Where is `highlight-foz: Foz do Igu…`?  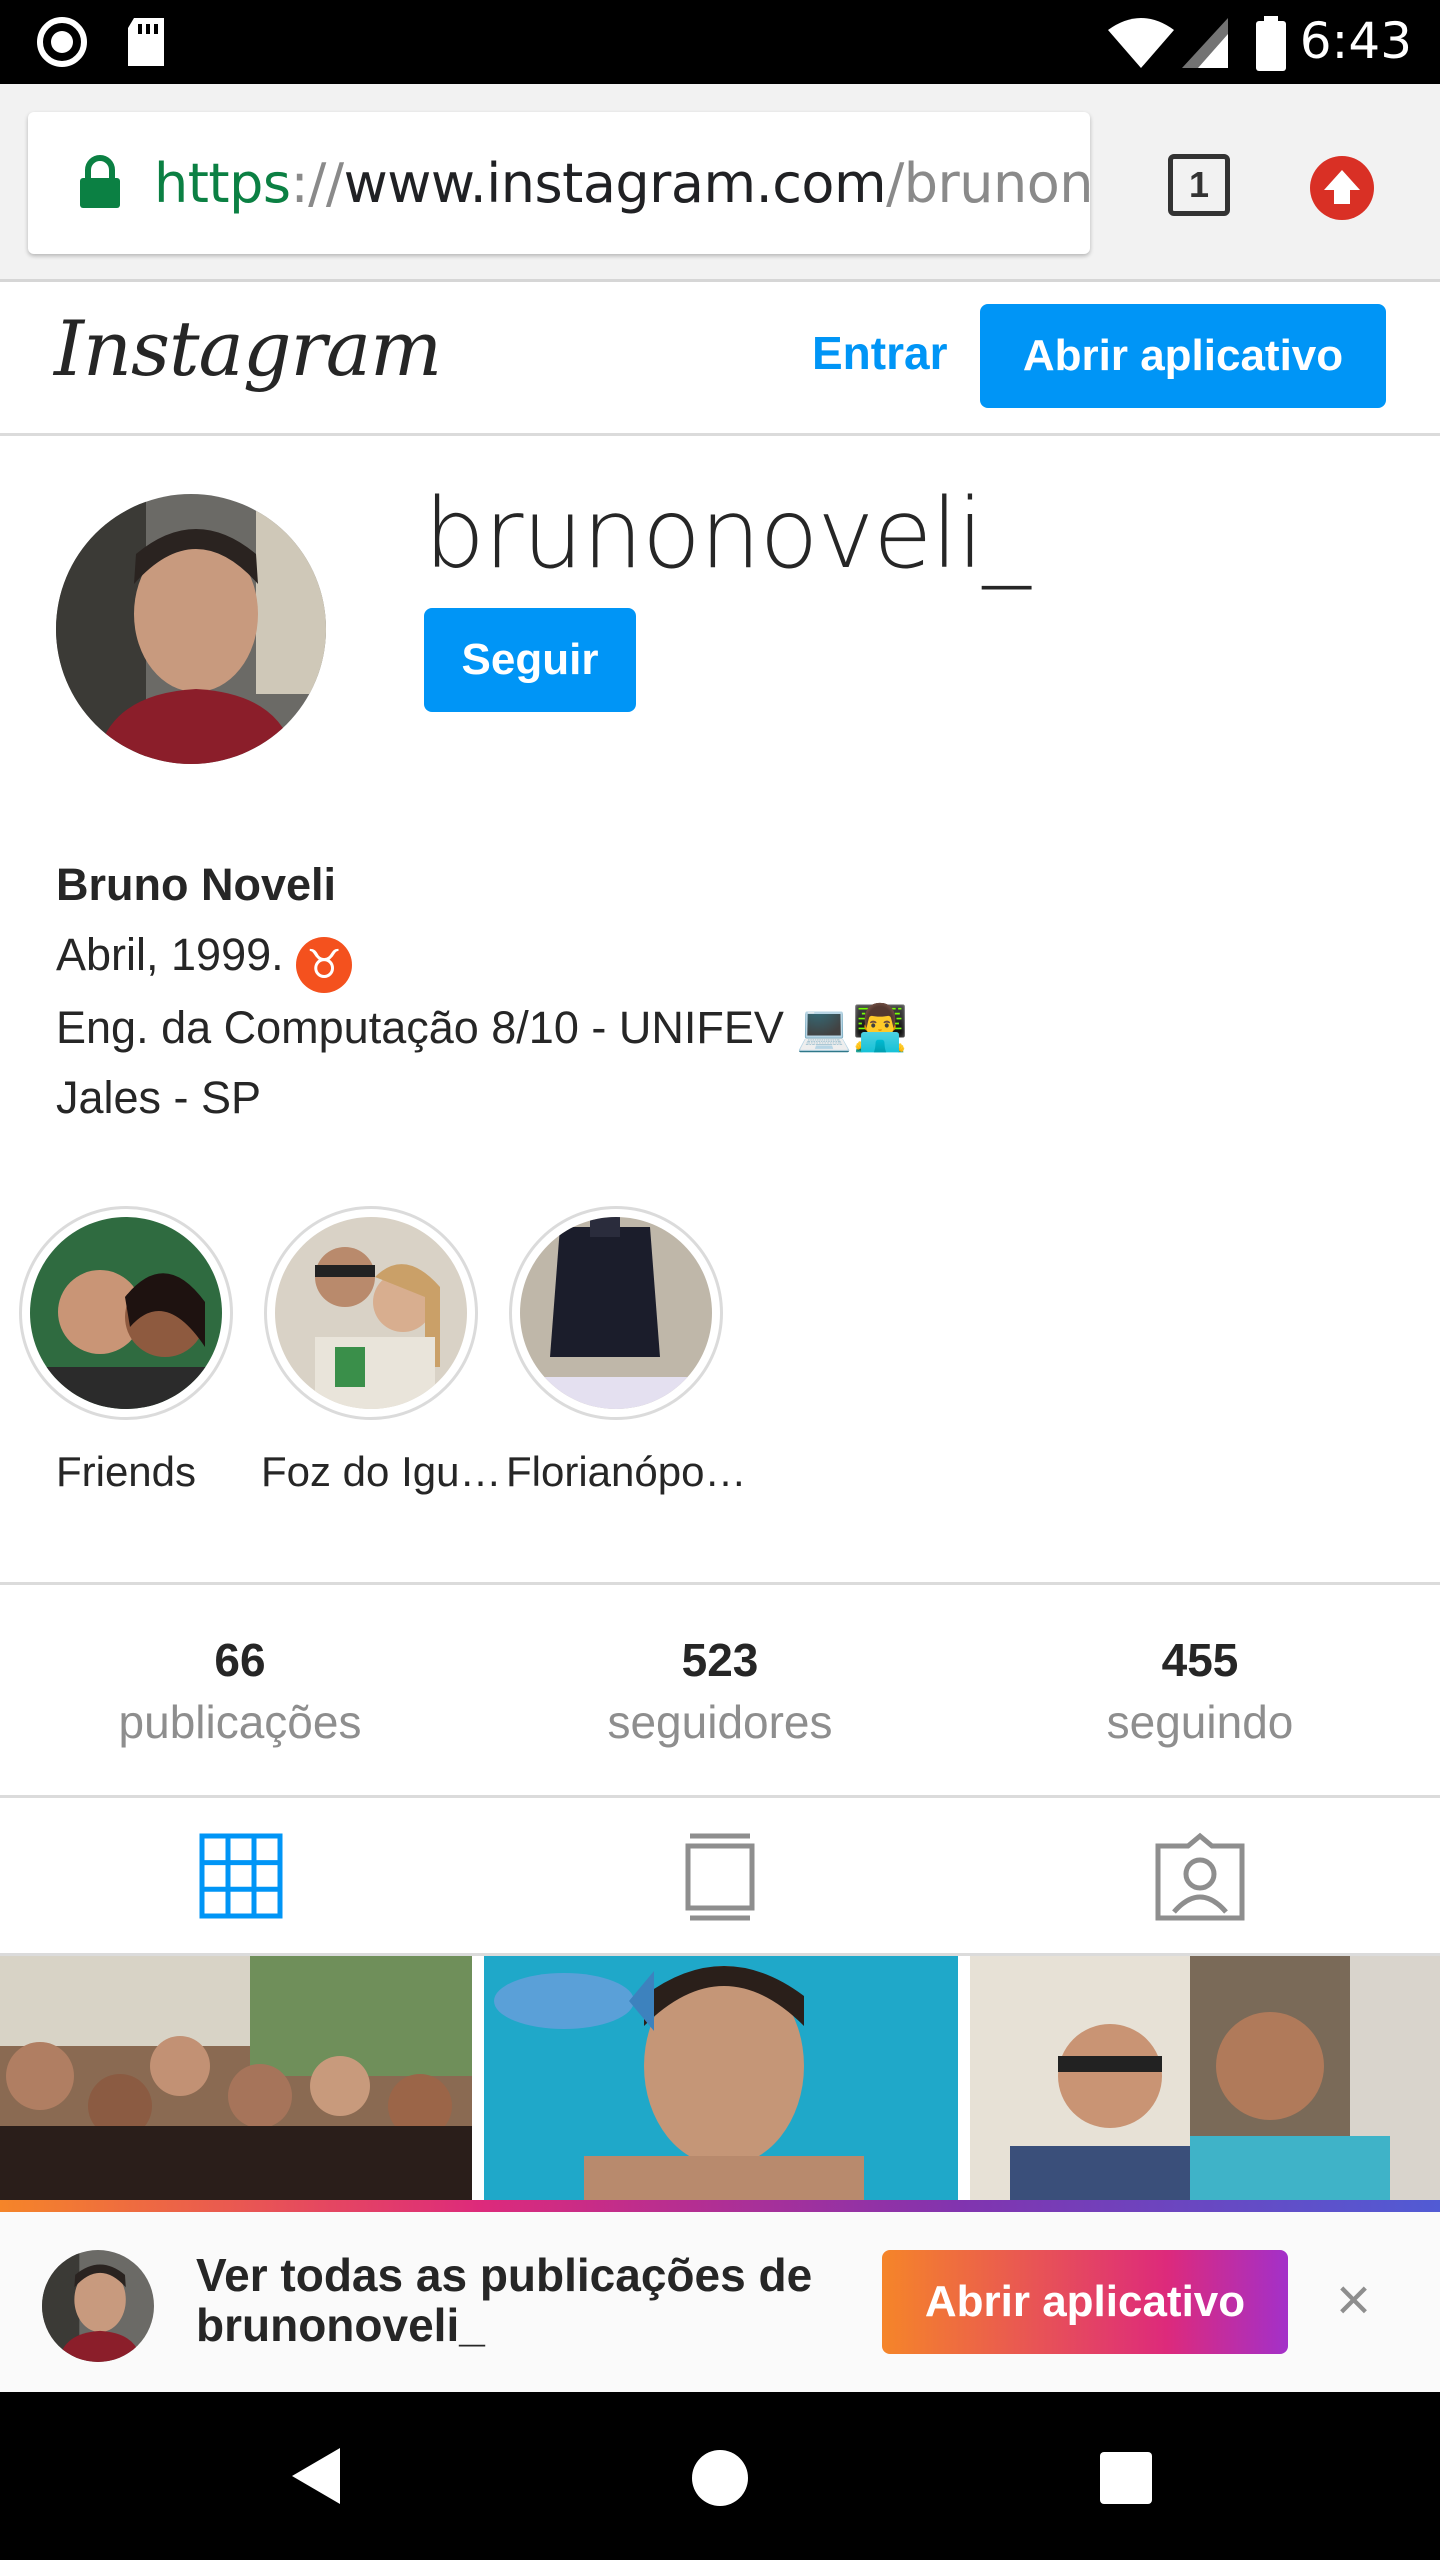
highlight-foz: Foz do Igu… is located at coordinates (381, 1351).